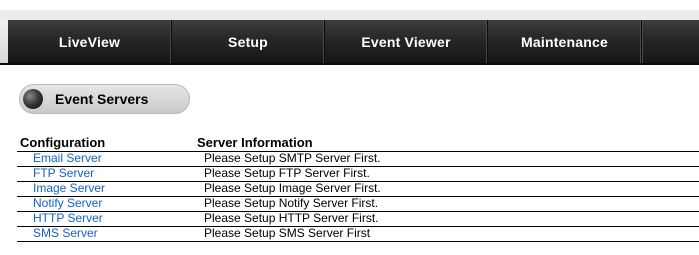 This screenshot has height=255, width=699. Describe the element at coordinates (105, 143) in the screenshot. I see `column-header-configuration: Configuration` at that location.